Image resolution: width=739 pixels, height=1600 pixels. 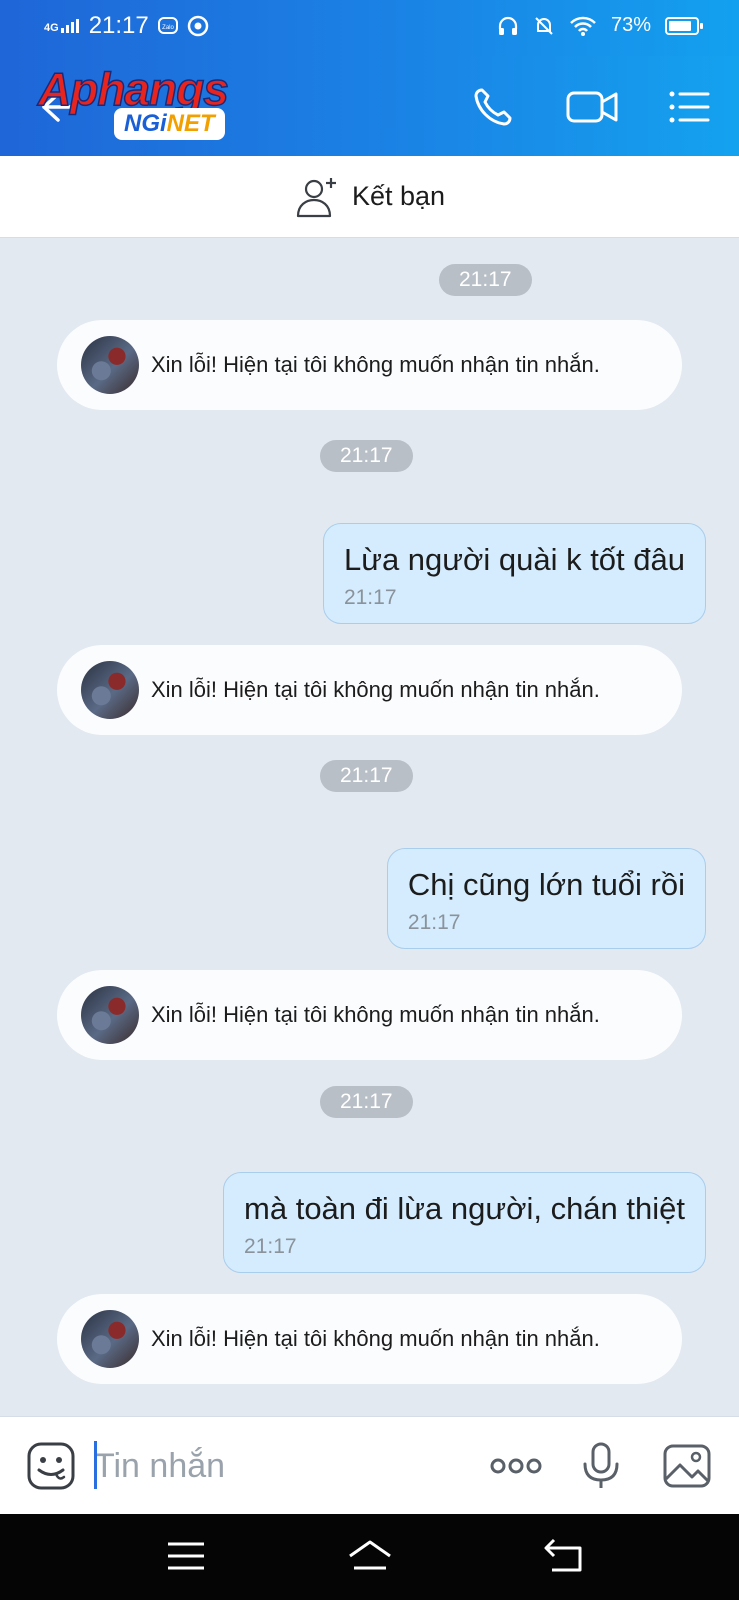 What do you see at coordinates (316, 197) in the screenshot?
I see `add-person-icon` at bounding box center [316, 197].